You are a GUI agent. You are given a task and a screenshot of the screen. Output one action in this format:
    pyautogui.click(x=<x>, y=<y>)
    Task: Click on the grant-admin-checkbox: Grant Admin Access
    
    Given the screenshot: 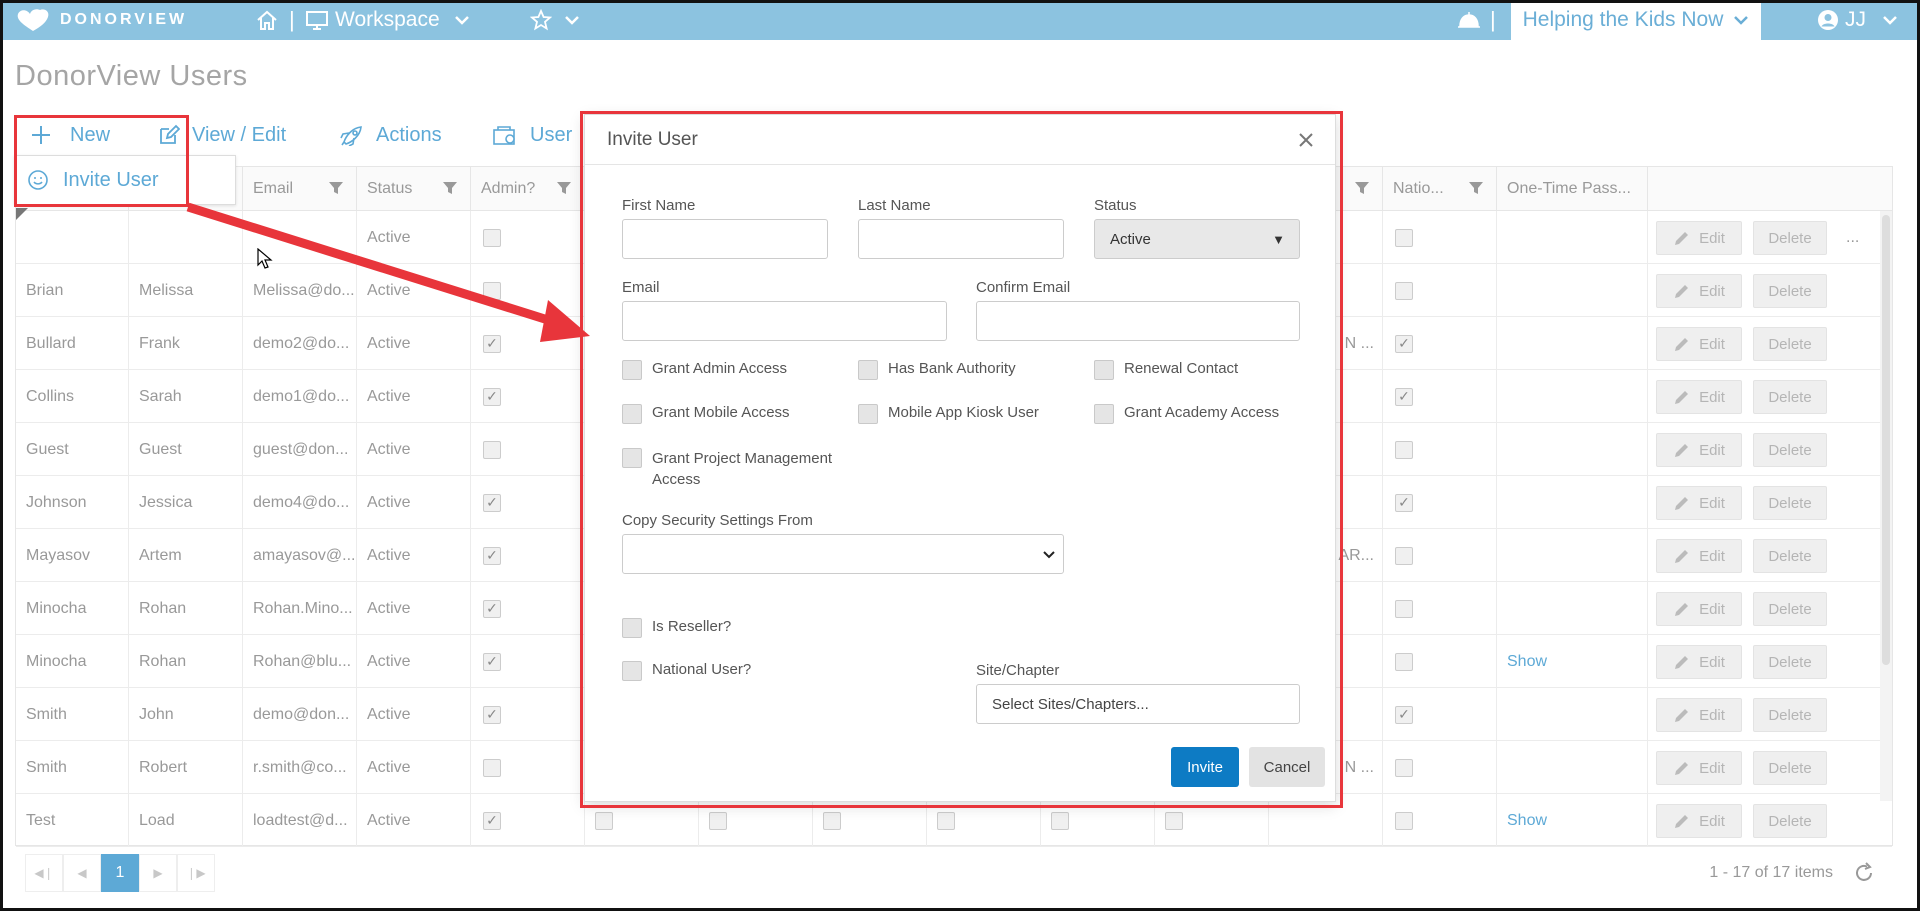 What is the action you would take?
    pyautogui.click(x=704, y=370)
    